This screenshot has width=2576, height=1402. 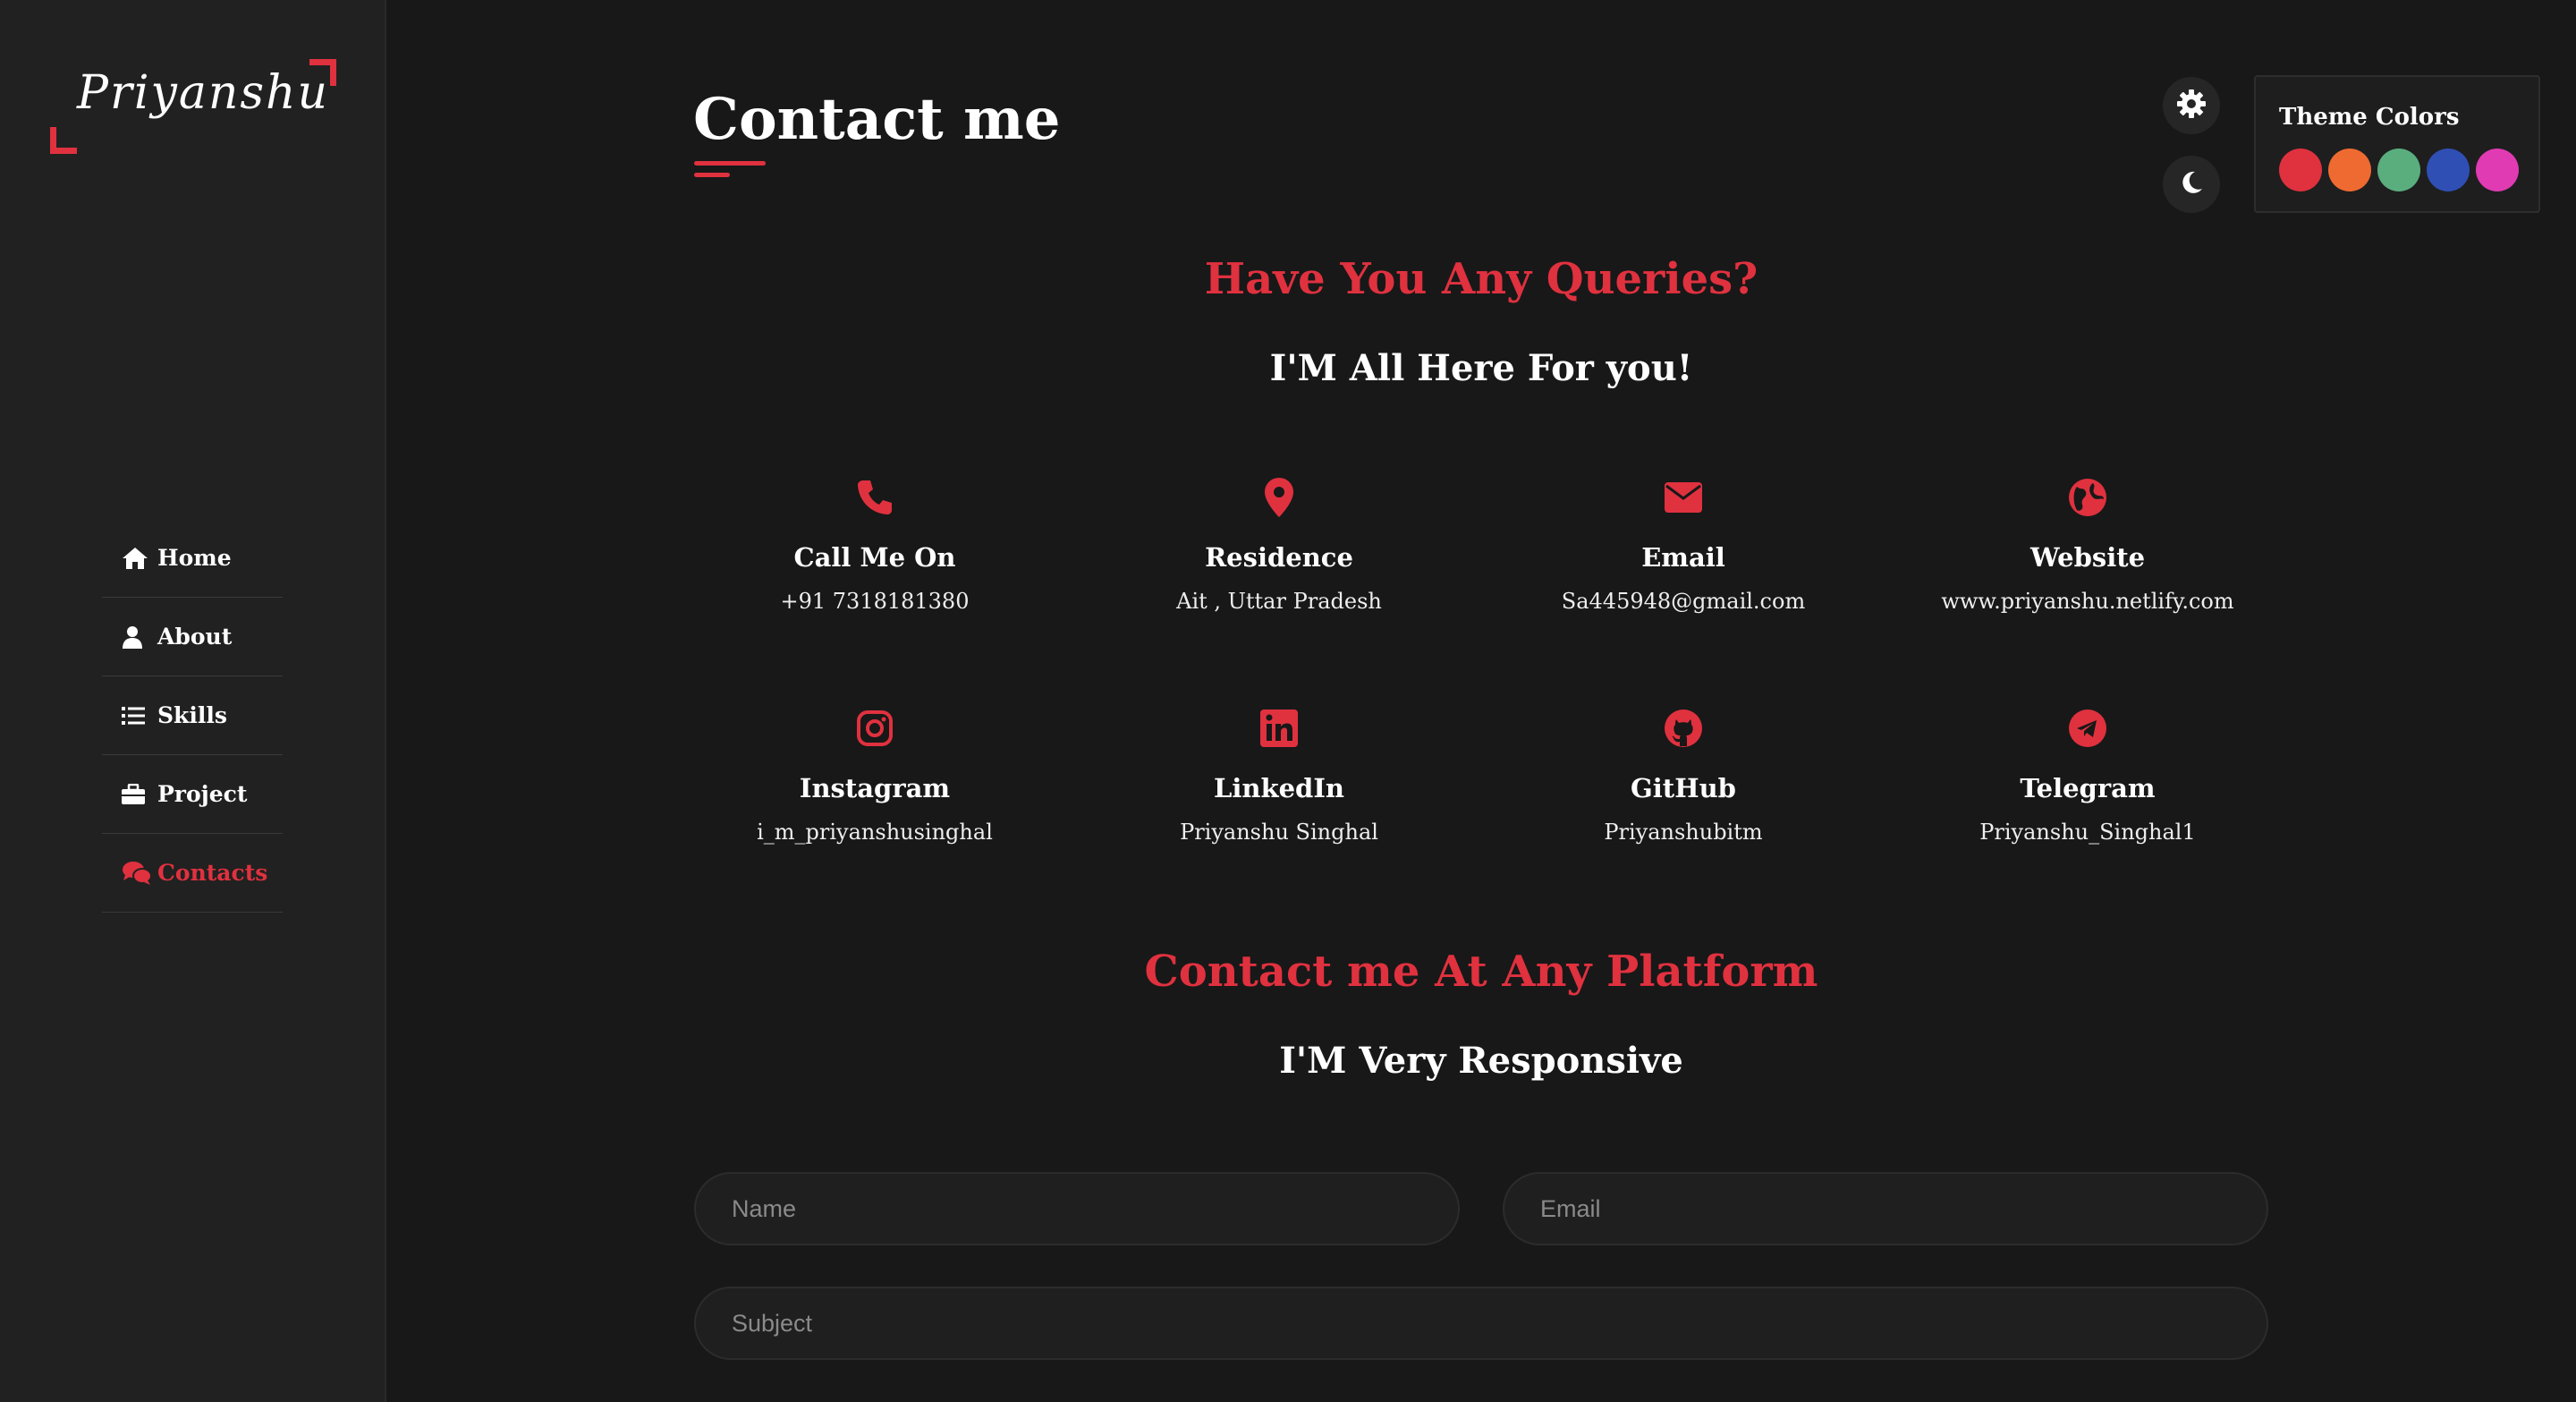 I want to click on sidebar-item-label: Skills, so click(x=192, y=715).